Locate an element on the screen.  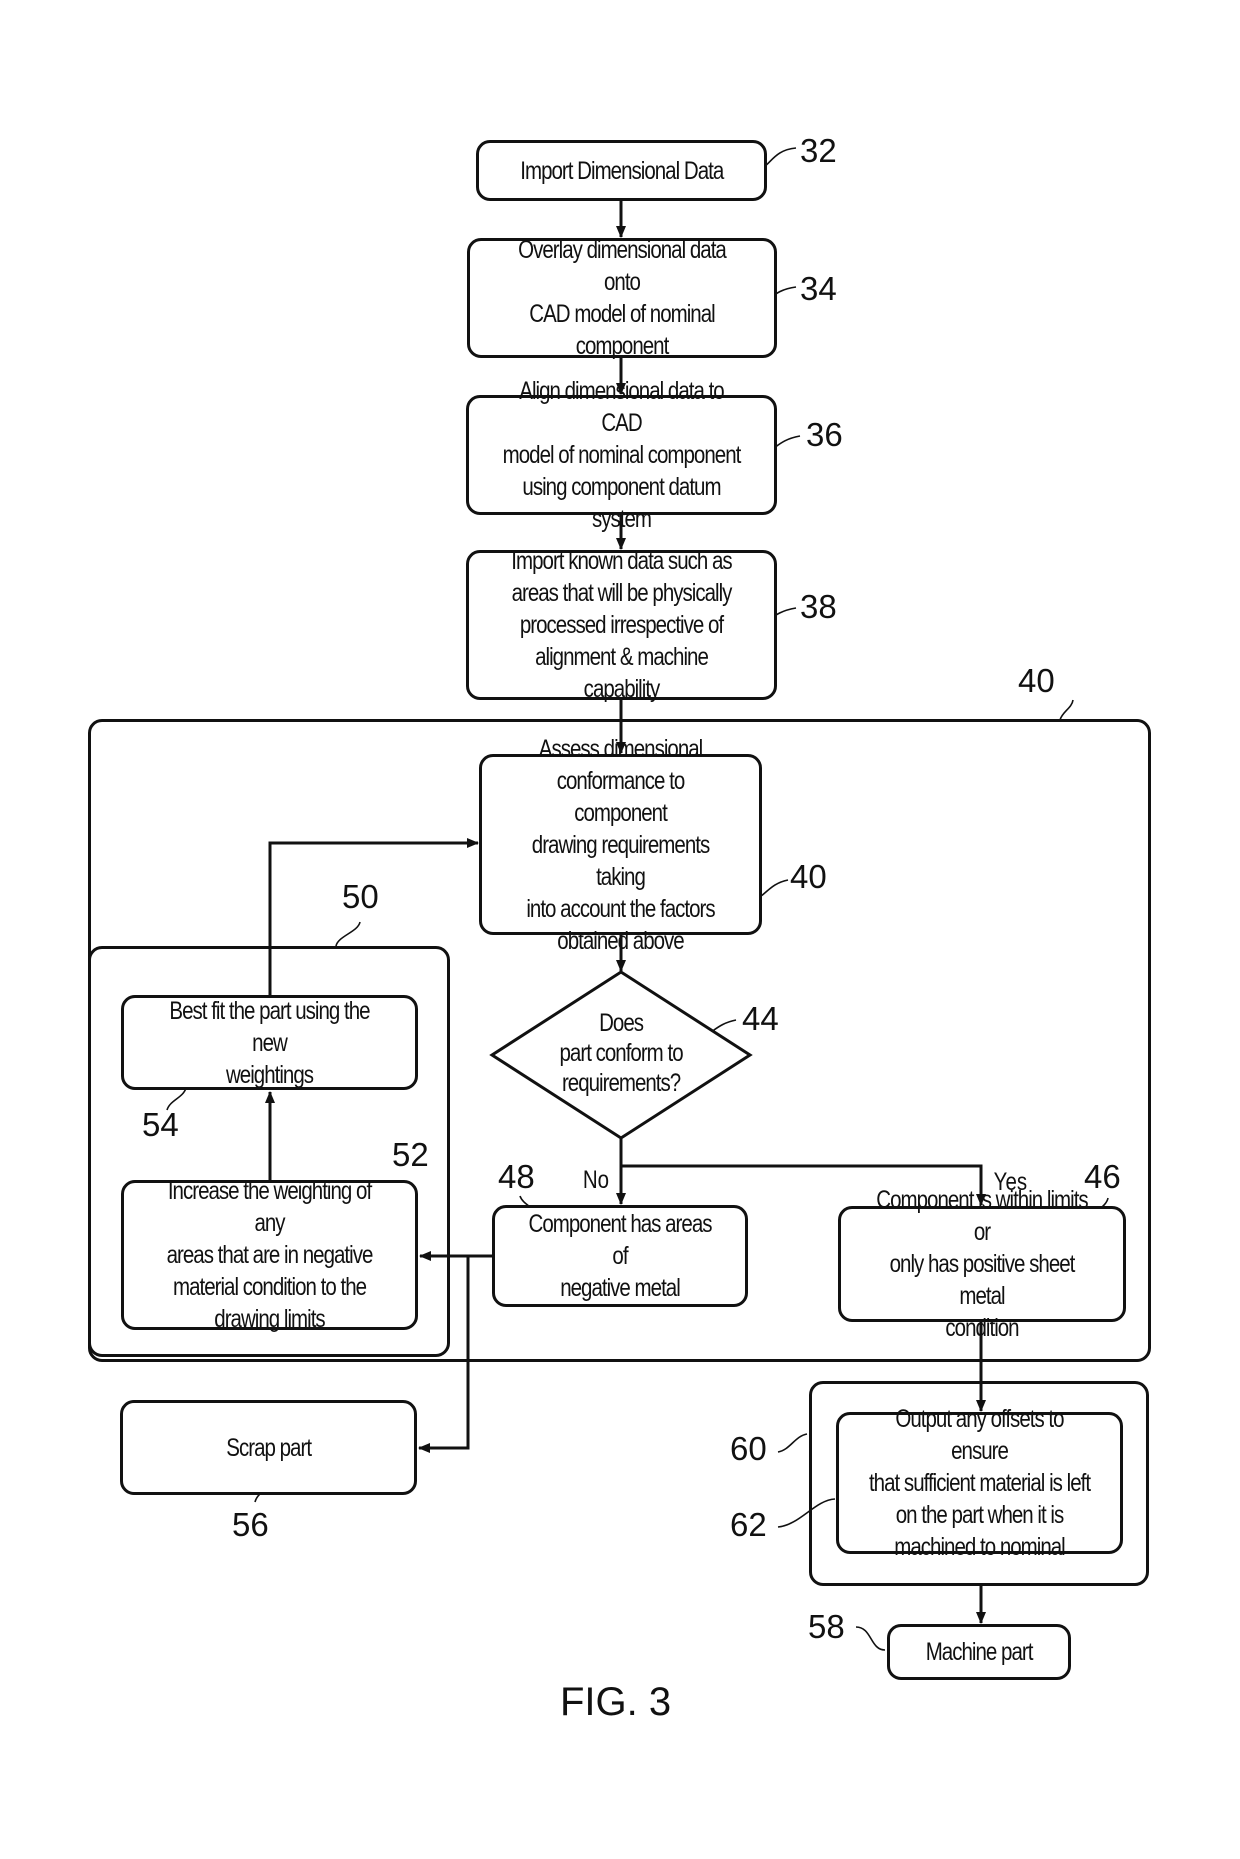
ref-46: 46 is located at coordinates (1102, 1176).